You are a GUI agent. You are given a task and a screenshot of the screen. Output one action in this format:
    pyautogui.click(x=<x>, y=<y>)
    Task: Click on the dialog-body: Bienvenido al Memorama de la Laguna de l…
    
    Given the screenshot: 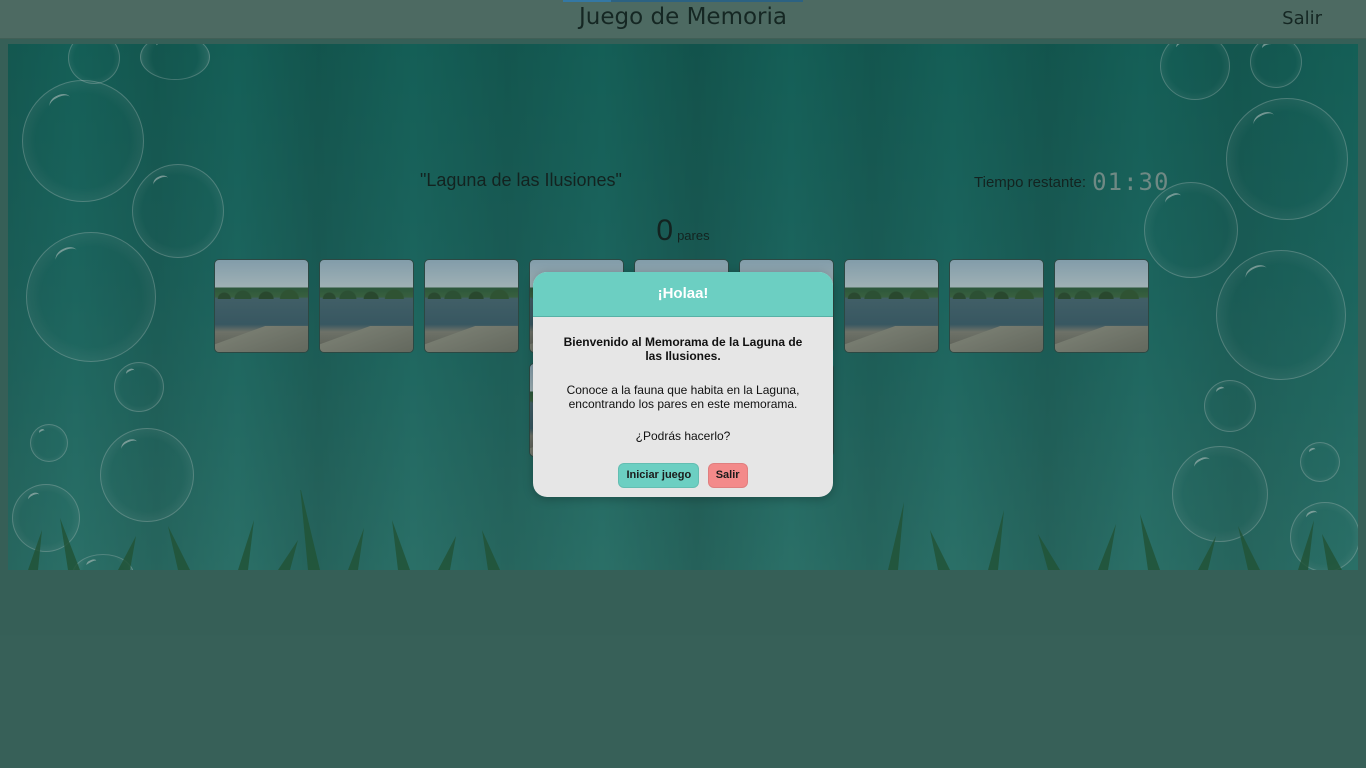 What is the action you would take?
    pyautogui.click(x=683, y=380)
    